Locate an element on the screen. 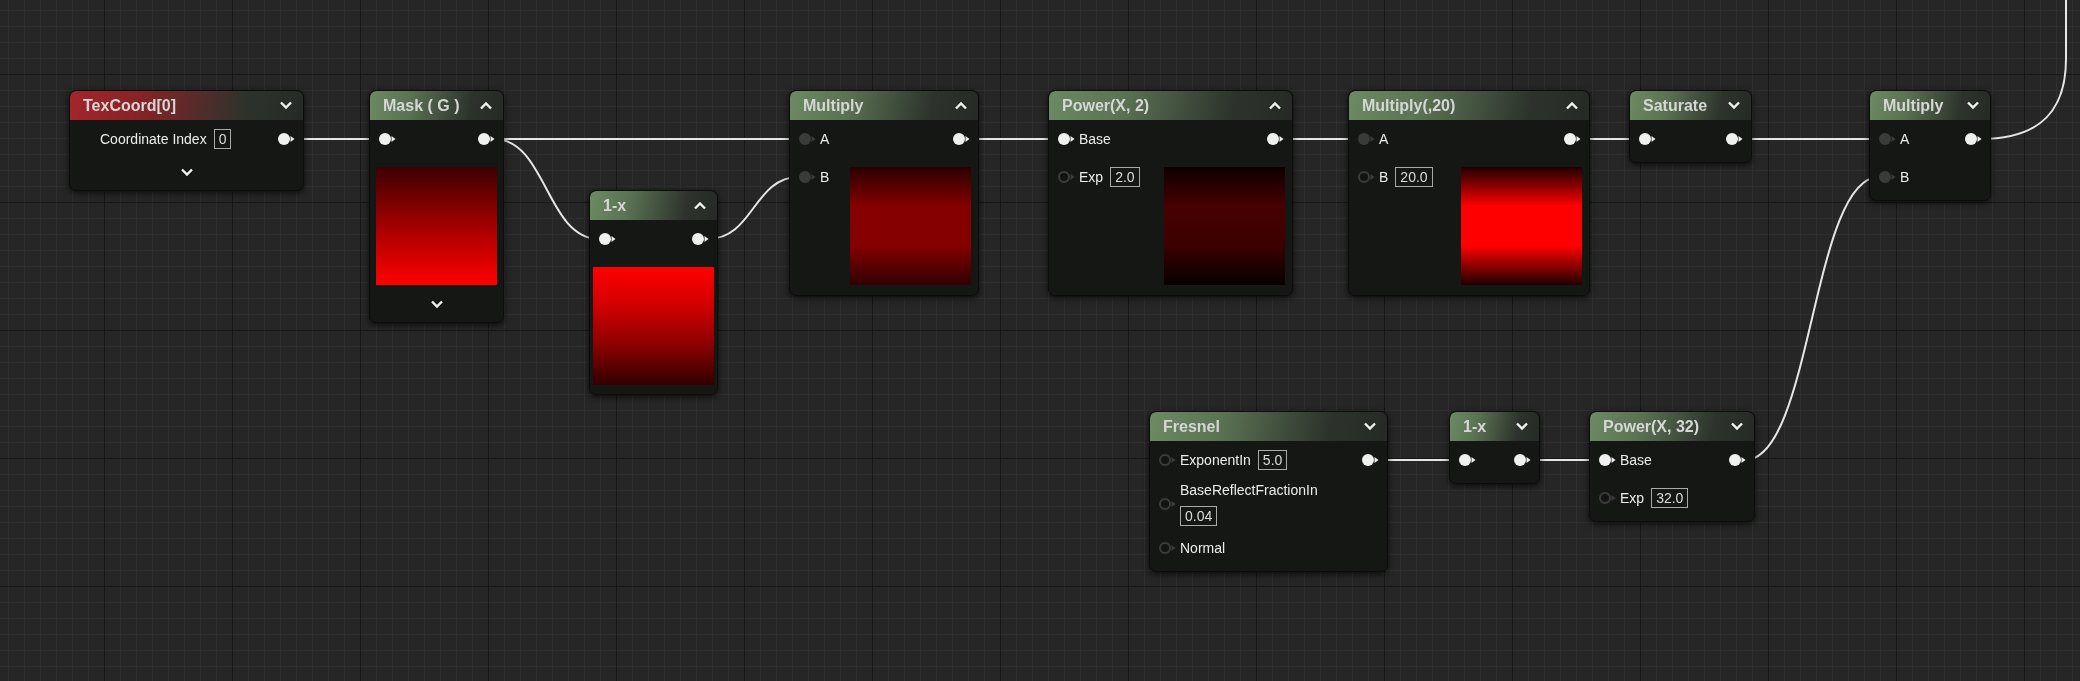  pin-label: Coordinate Index is located at coordinates (153, 139).